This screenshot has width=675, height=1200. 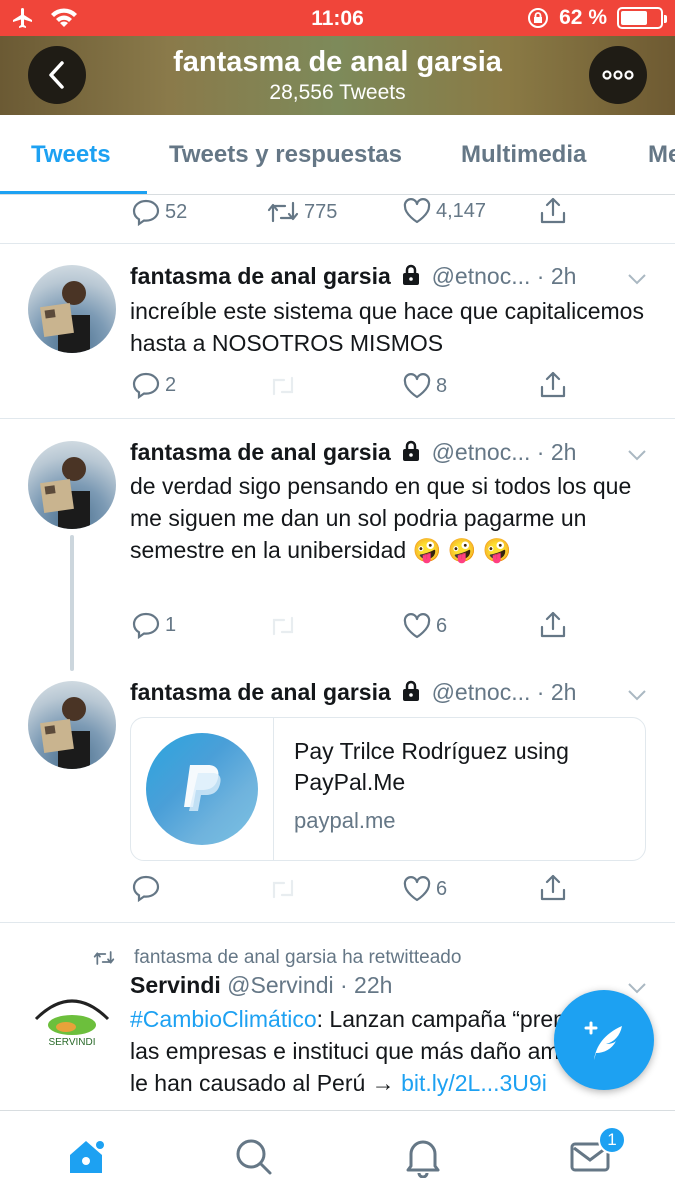 I want to click on like-button: 4,147, so click(x=444, y=211).